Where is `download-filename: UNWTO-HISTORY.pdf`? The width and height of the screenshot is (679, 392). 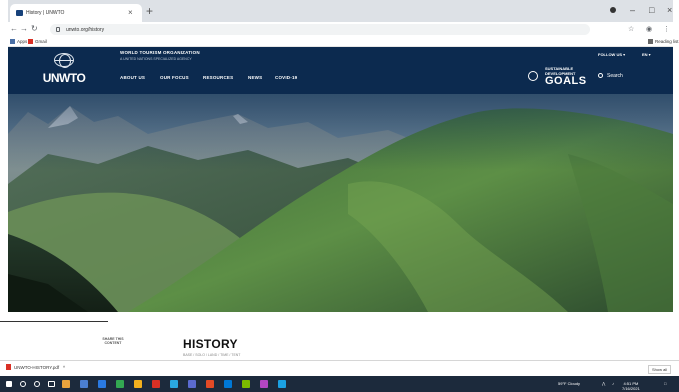
download-filename: UNWTO-HISTORY.pdf is located at coordinates (37, 367).